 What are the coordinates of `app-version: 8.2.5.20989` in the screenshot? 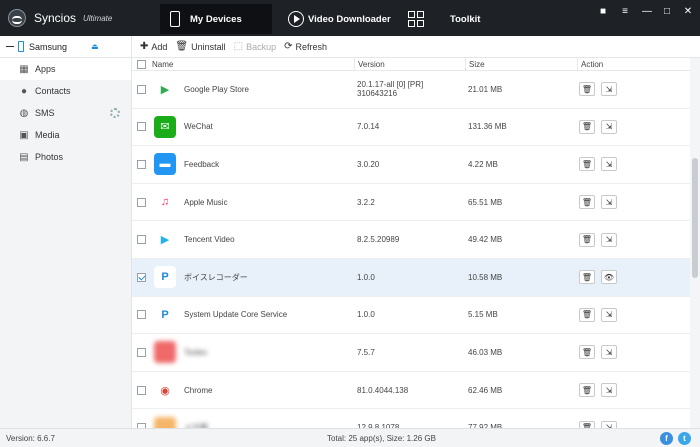 It's located at (378, 240).